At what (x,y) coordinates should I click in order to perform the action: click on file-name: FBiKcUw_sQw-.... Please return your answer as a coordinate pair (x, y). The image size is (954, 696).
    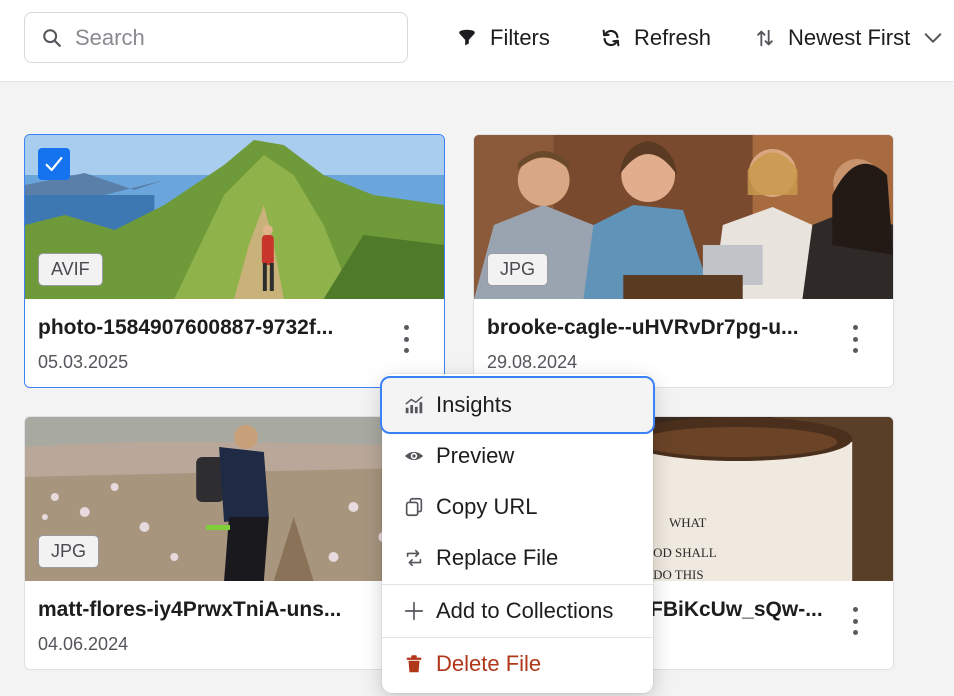
    Looking at the image, I should click on (736, 609).